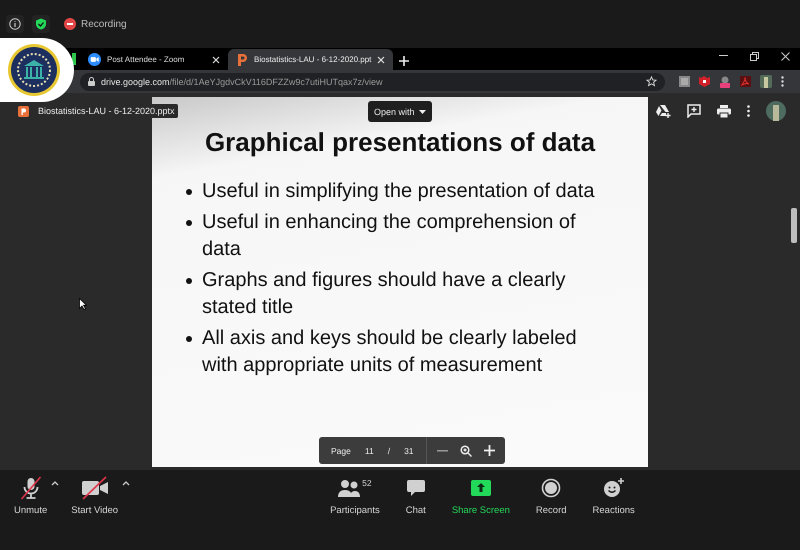  What do you see at coordinates (341, 451) in the screenshot?
I see `page-label: Page` at bounding box center [341, 451].